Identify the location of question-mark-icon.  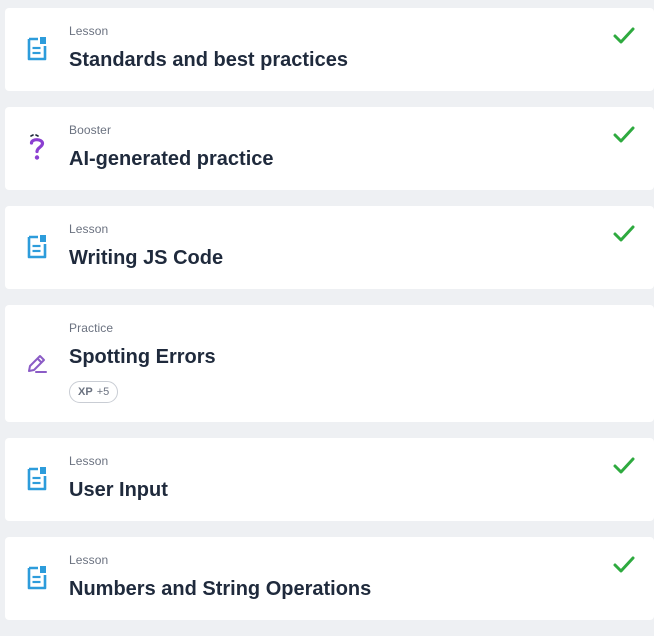
(37, 148).